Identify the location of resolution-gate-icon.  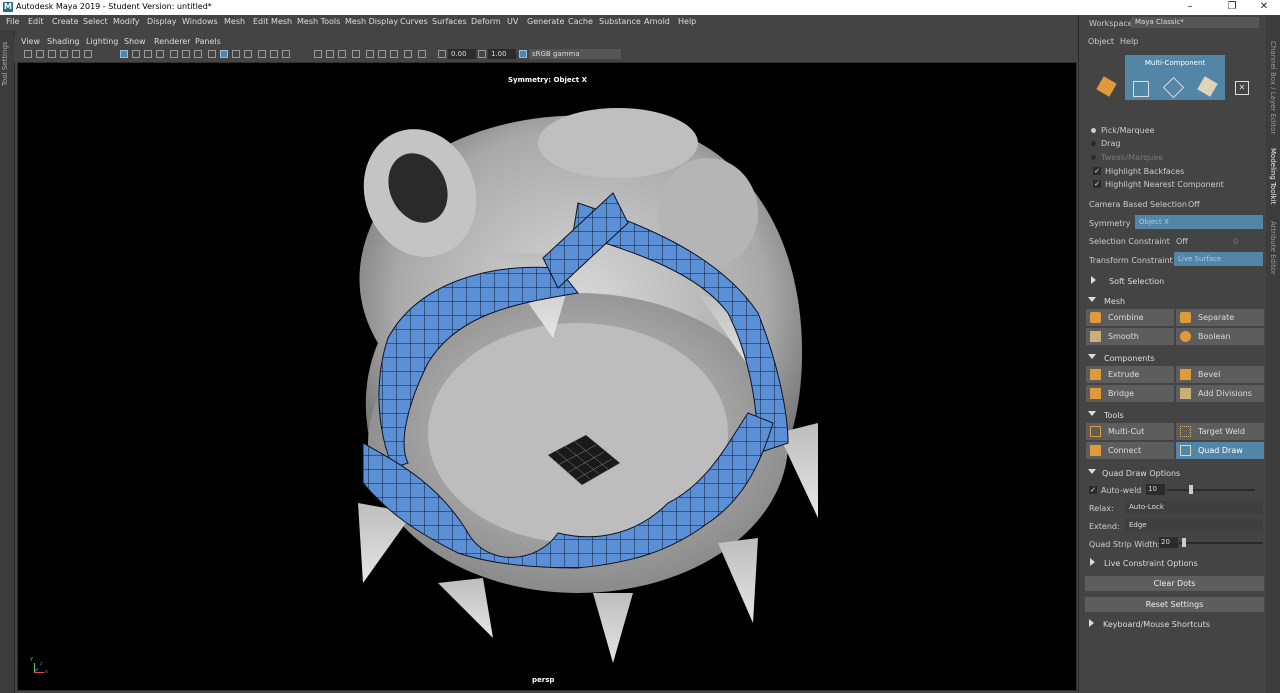
(148, 54).